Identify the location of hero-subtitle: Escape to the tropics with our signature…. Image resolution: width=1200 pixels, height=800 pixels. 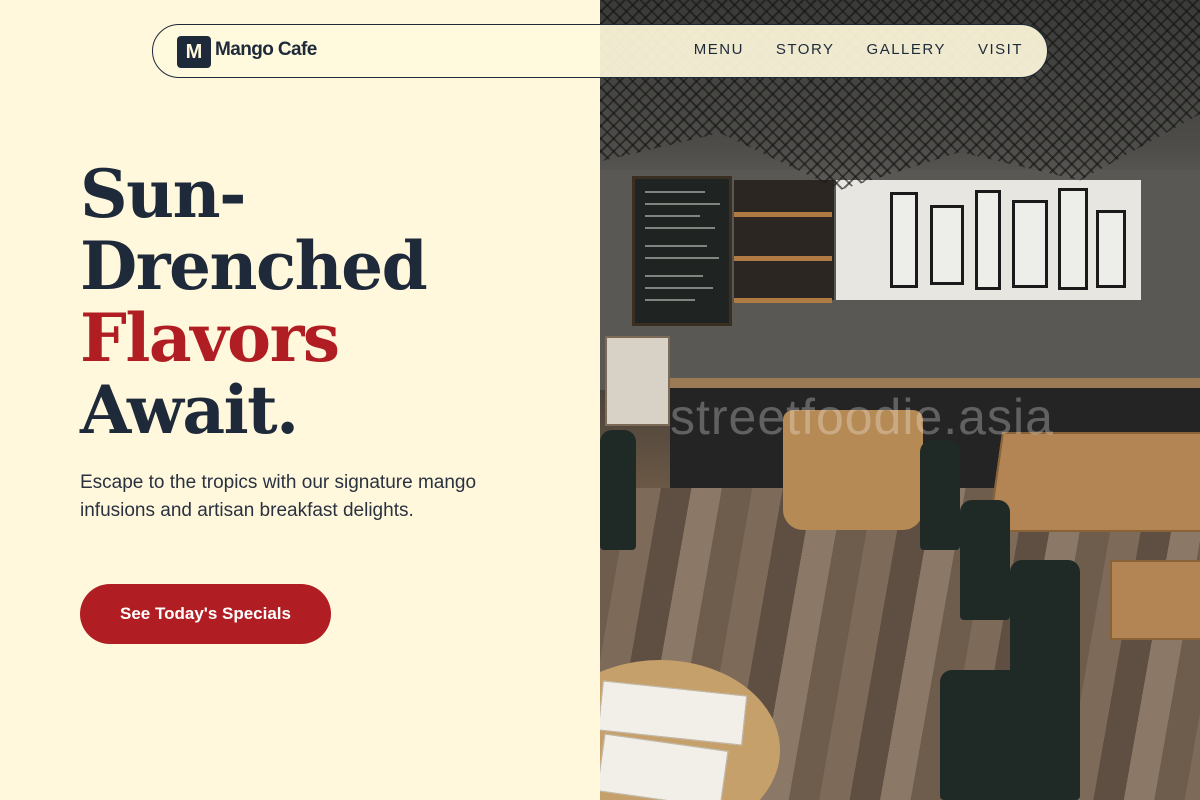
(278, 496).